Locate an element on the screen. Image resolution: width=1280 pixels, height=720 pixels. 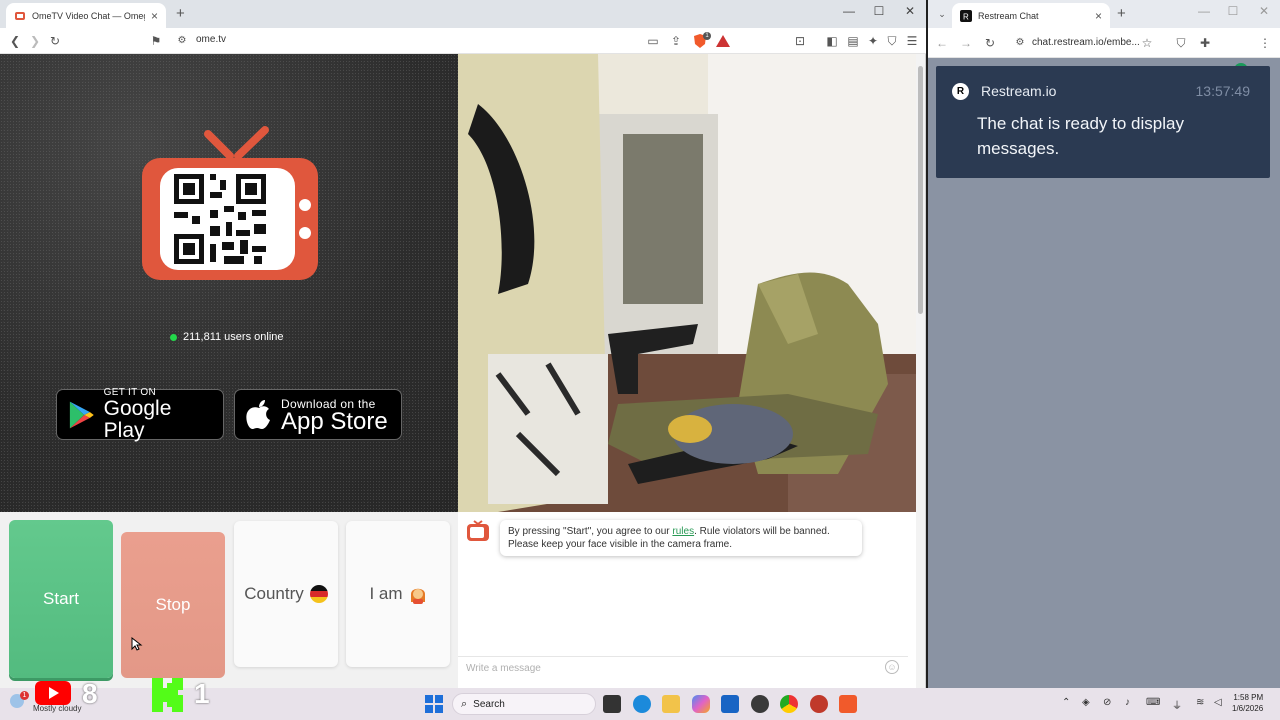
back-icon: ❮ is located at coordinates (15, 41).